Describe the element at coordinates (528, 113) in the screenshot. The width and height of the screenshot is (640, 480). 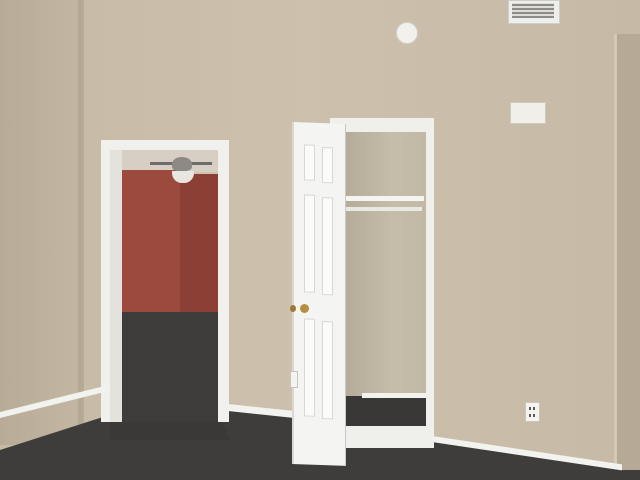
I see `thermostat-icon` at that location.